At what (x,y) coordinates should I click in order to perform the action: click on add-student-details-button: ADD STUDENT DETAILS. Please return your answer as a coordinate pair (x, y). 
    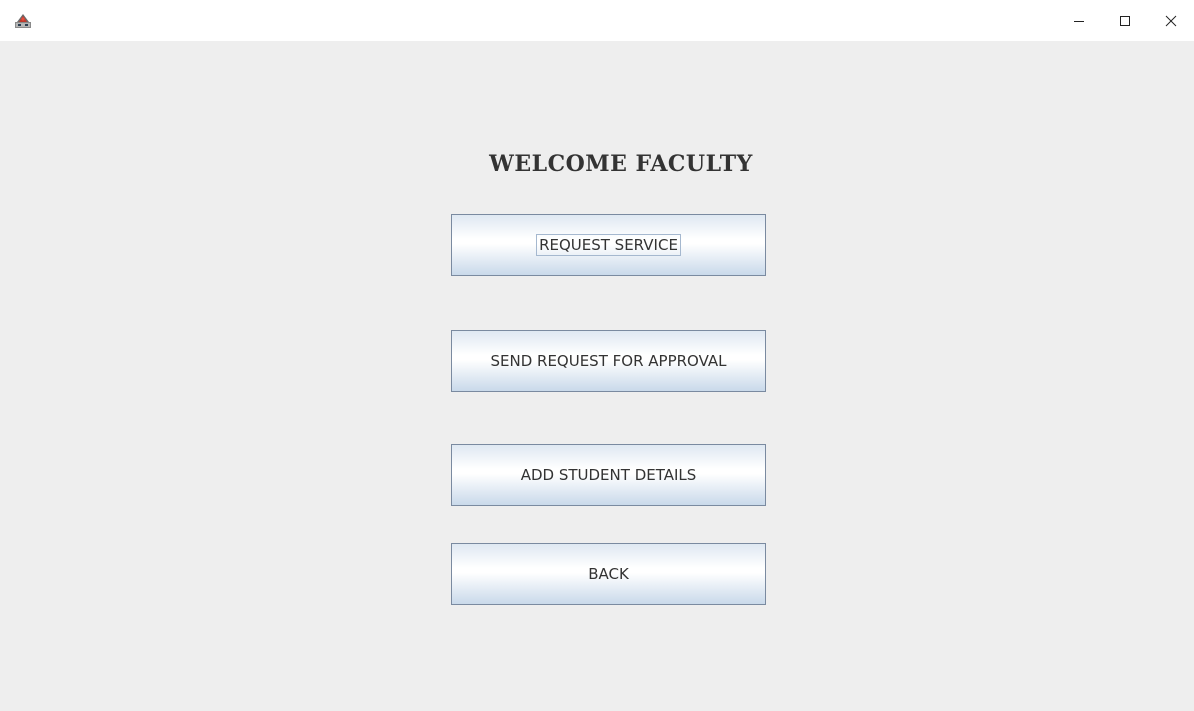
    Looking at the image, I should click on (608, 475).